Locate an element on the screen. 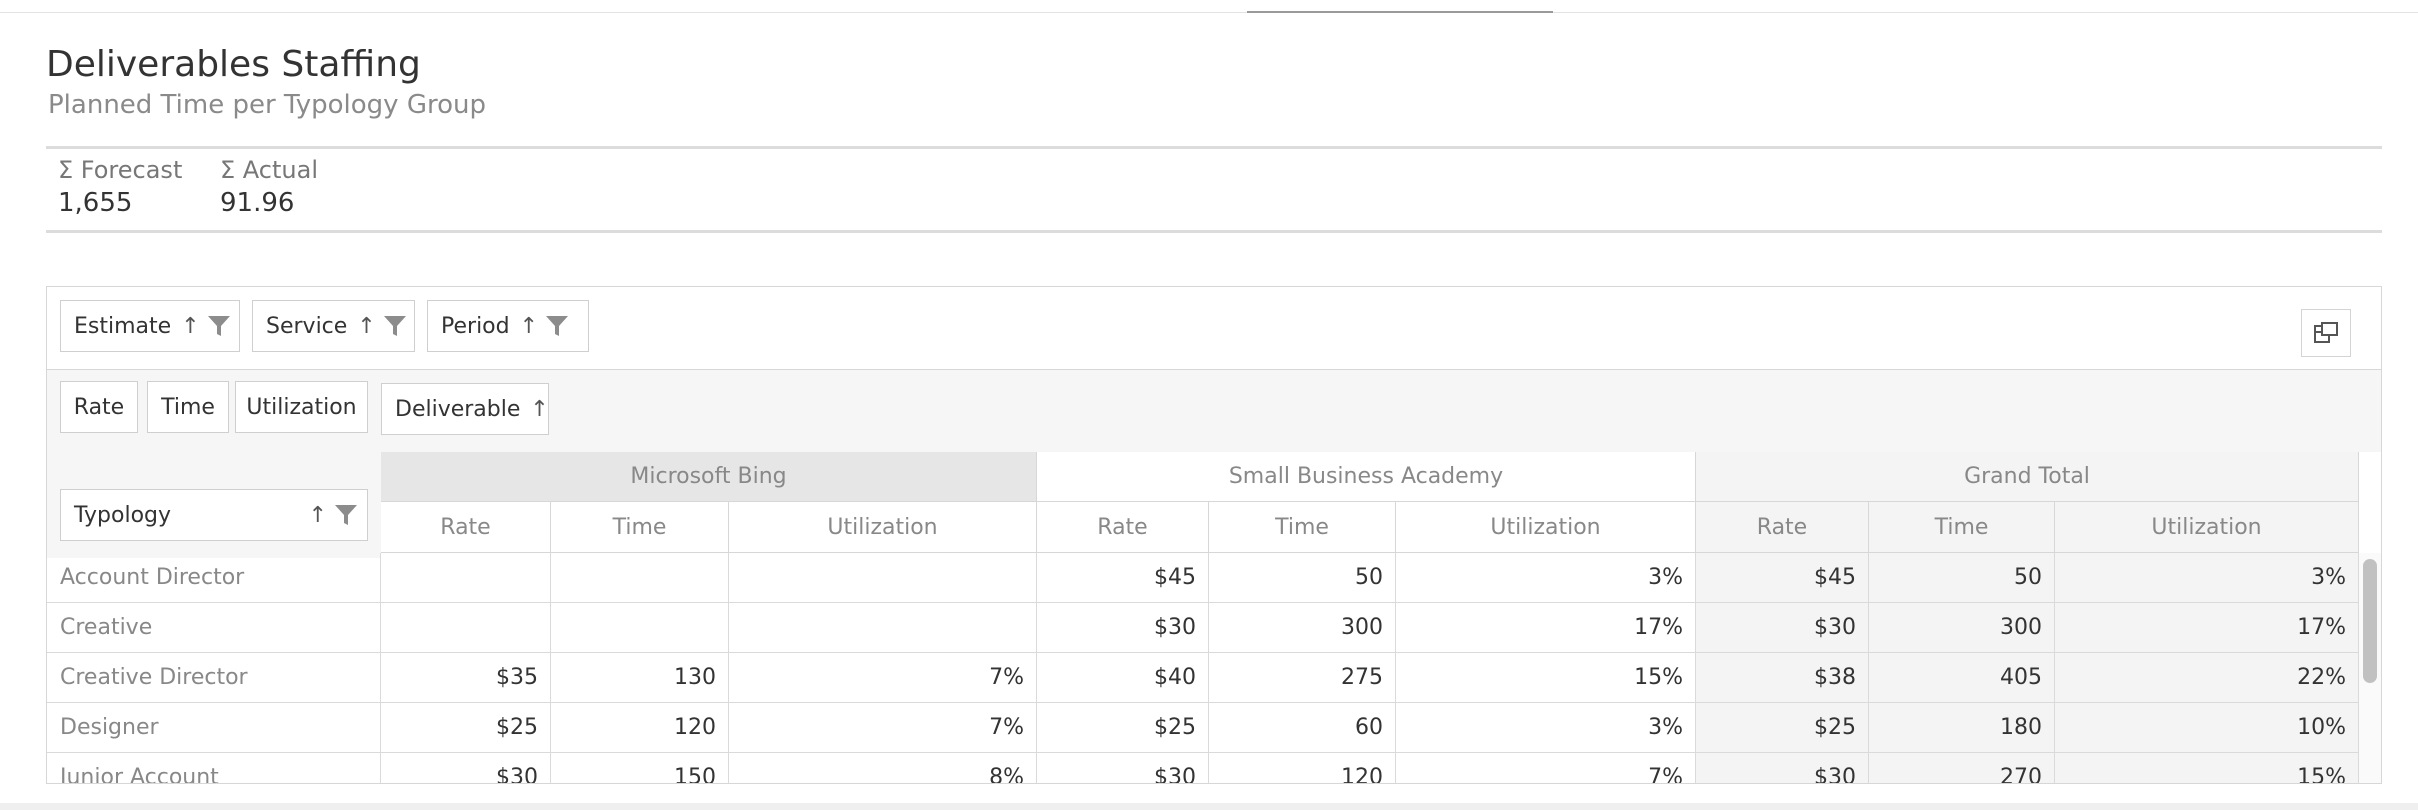 The image size is (2418, 810). filter-chip-label: Service is located at coordinates (307, 326).